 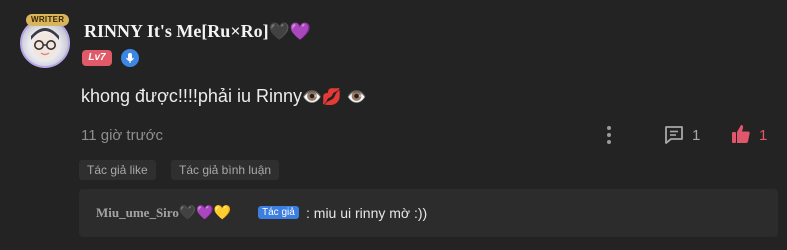 What do you see at coordinates (176, 31) in the screenshot?
I see `username-text: RINNY It's Me[Ru×Ro]` at bounding box center [176, 31].